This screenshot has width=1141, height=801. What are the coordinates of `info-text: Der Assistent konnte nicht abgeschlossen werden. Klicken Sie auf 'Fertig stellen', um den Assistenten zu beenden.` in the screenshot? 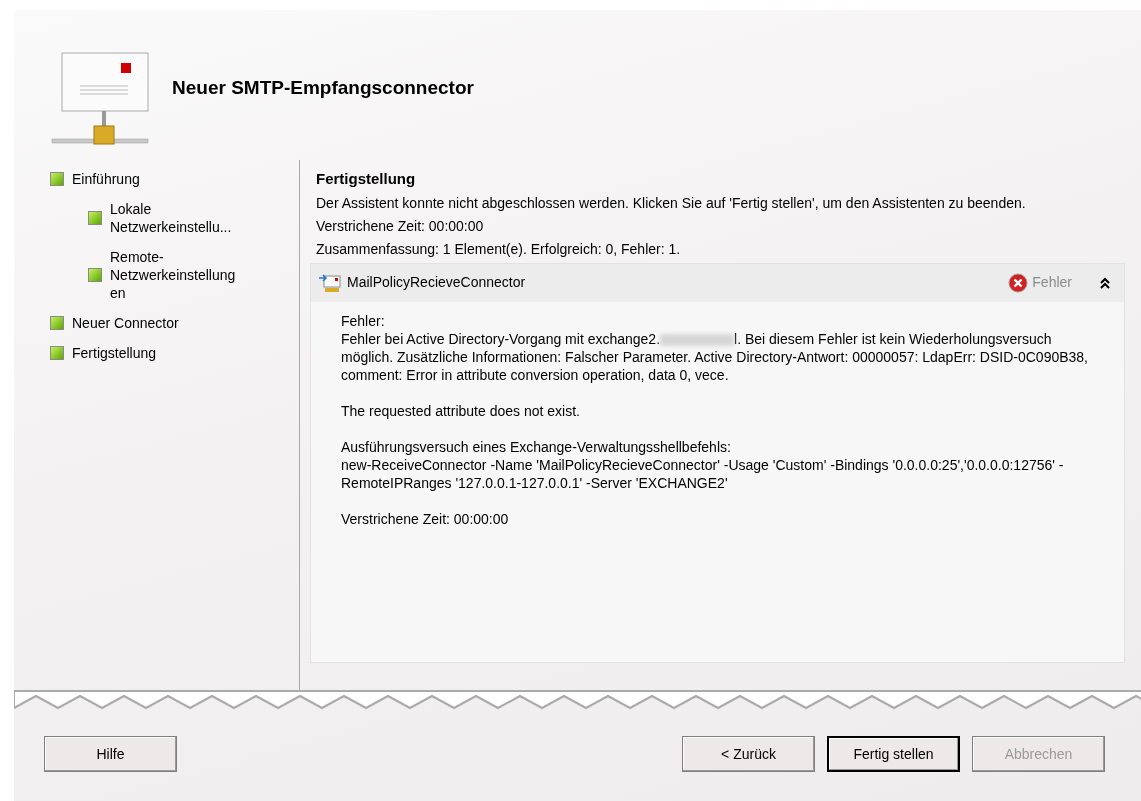 It's located at (671, 202).